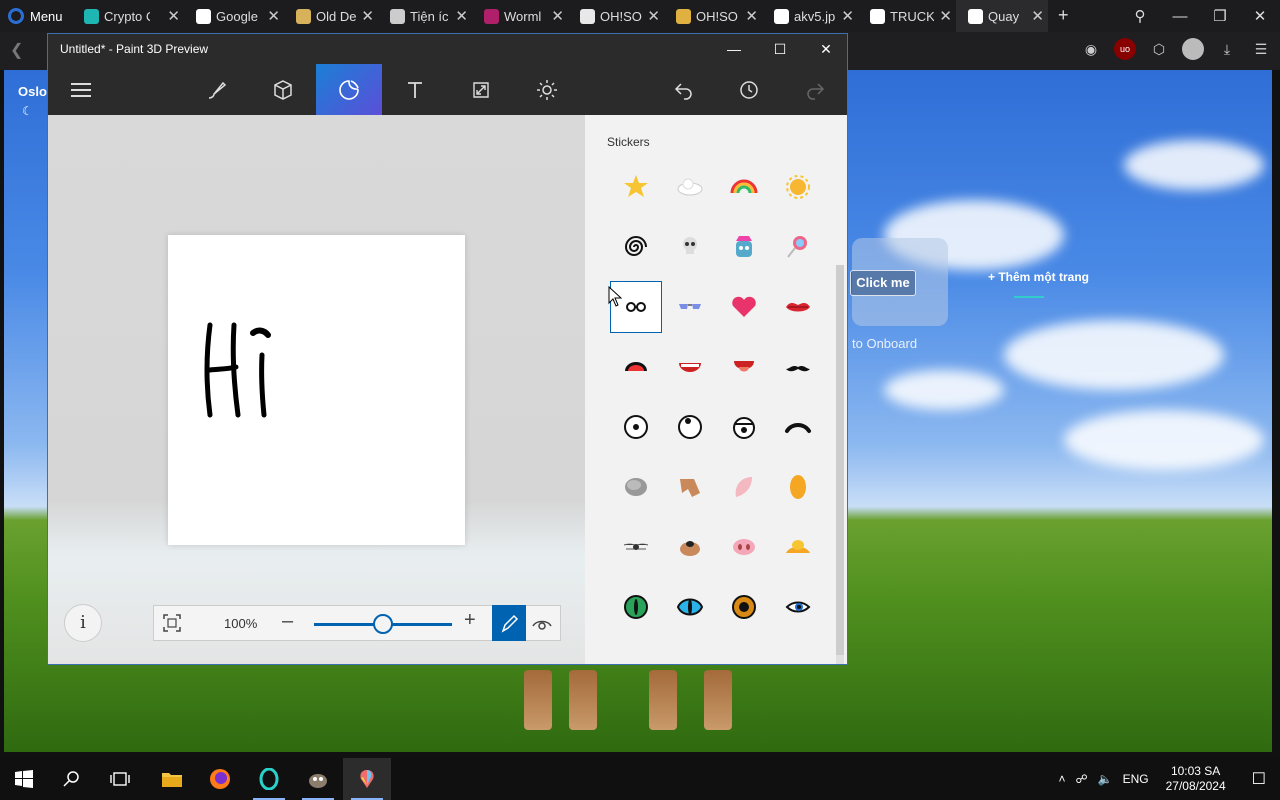 Image resolution: width=1280 pixels, height=800 pixels. What do you see at coordinates (636, 487) in the screenshot?
I see `sticker-nose-gray` at bounding box center [636, 487].